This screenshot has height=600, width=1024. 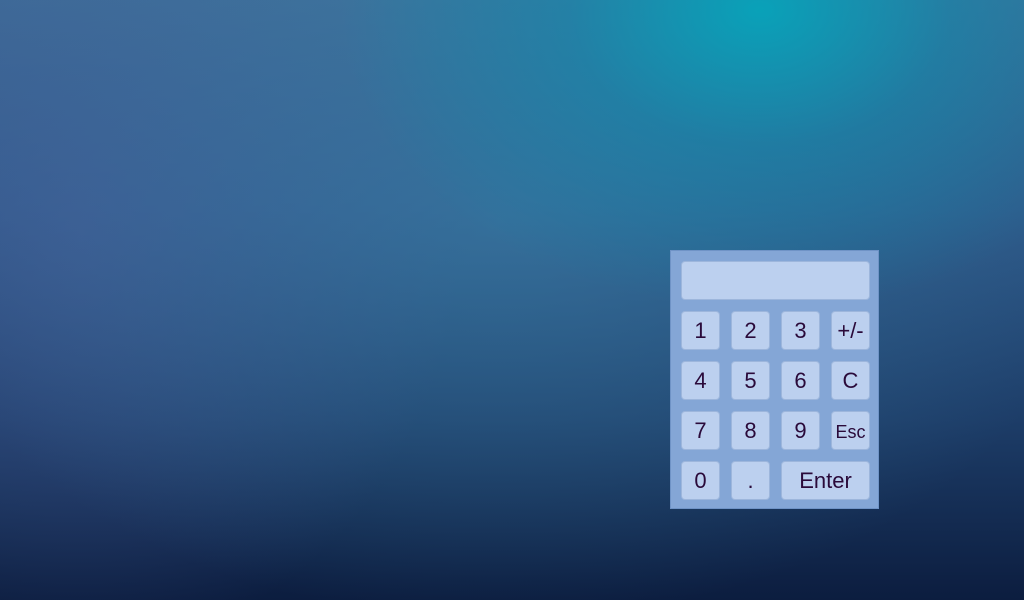 What do you see at coordinates (700, 330) in the screenshot?
I see `key-1: 1` at bounding box center [700, 330].